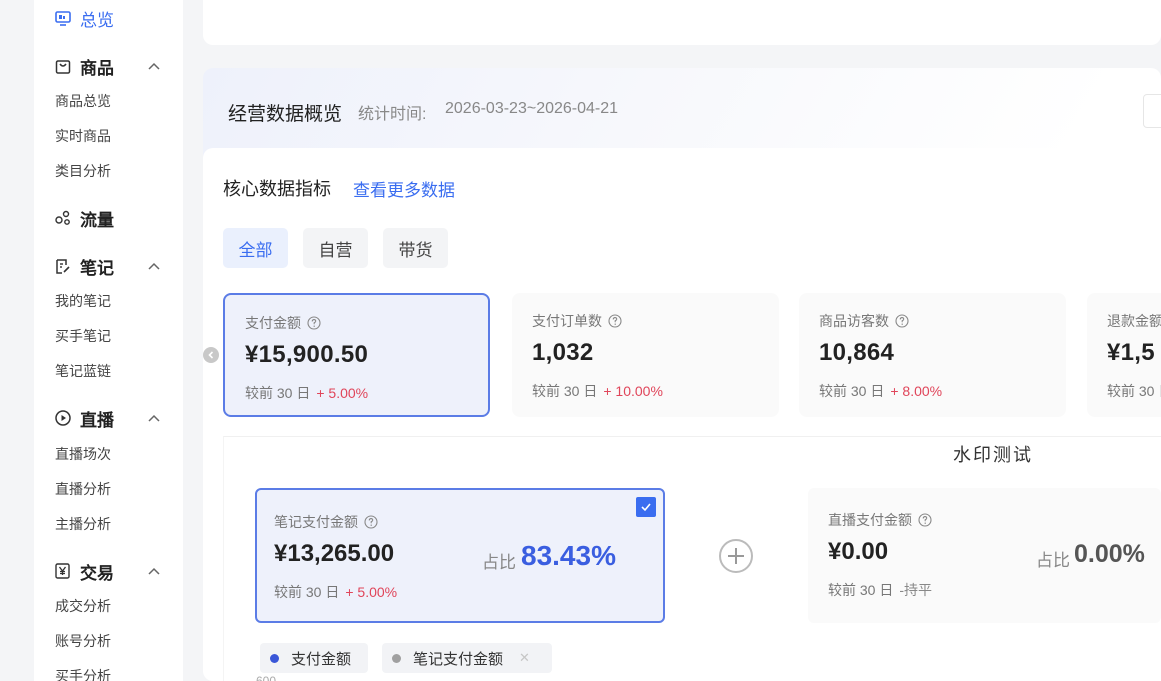 The width and height of the screenshot is (1161, 681). What do you see at coordinates (83, 336) in the screenshot?
I see `sidebar-item-buyer-notes: 买手笔记` at bounding box center [83, 336].